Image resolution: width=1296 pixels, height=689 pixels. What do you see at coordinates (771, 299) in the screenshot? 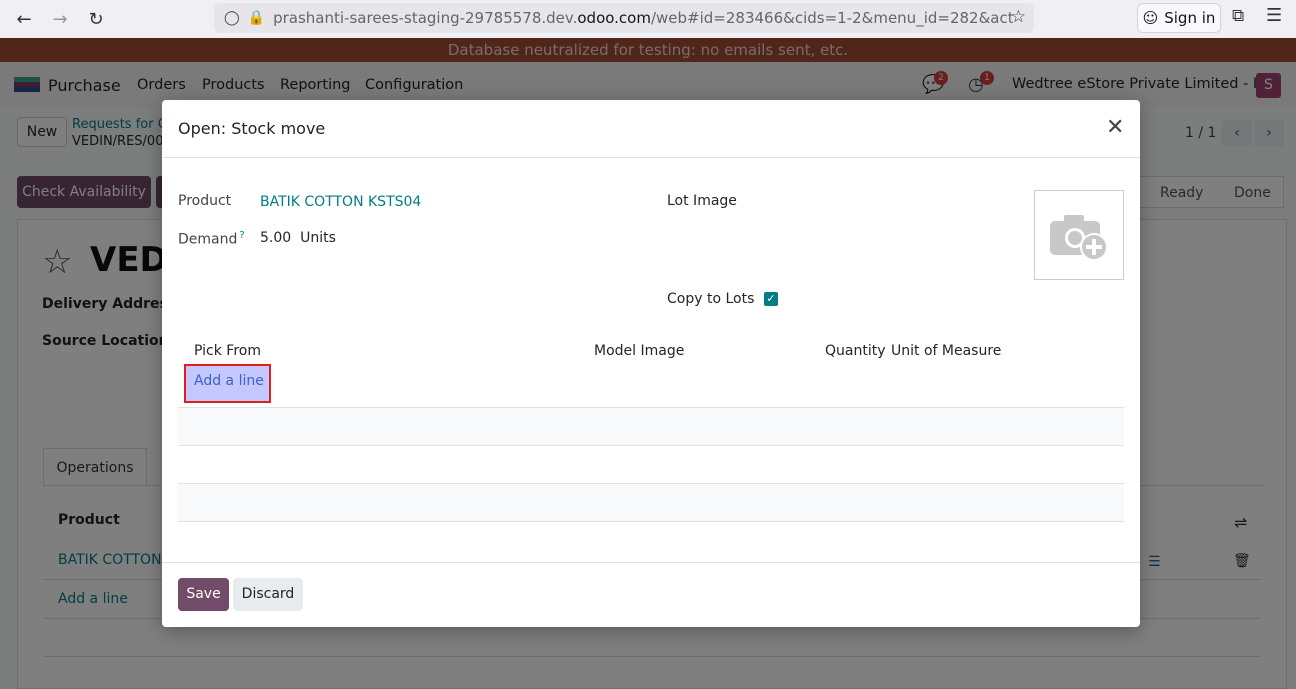
I see `copy-to-lots-checkbox: ✓` at bounding box center [771, 299].